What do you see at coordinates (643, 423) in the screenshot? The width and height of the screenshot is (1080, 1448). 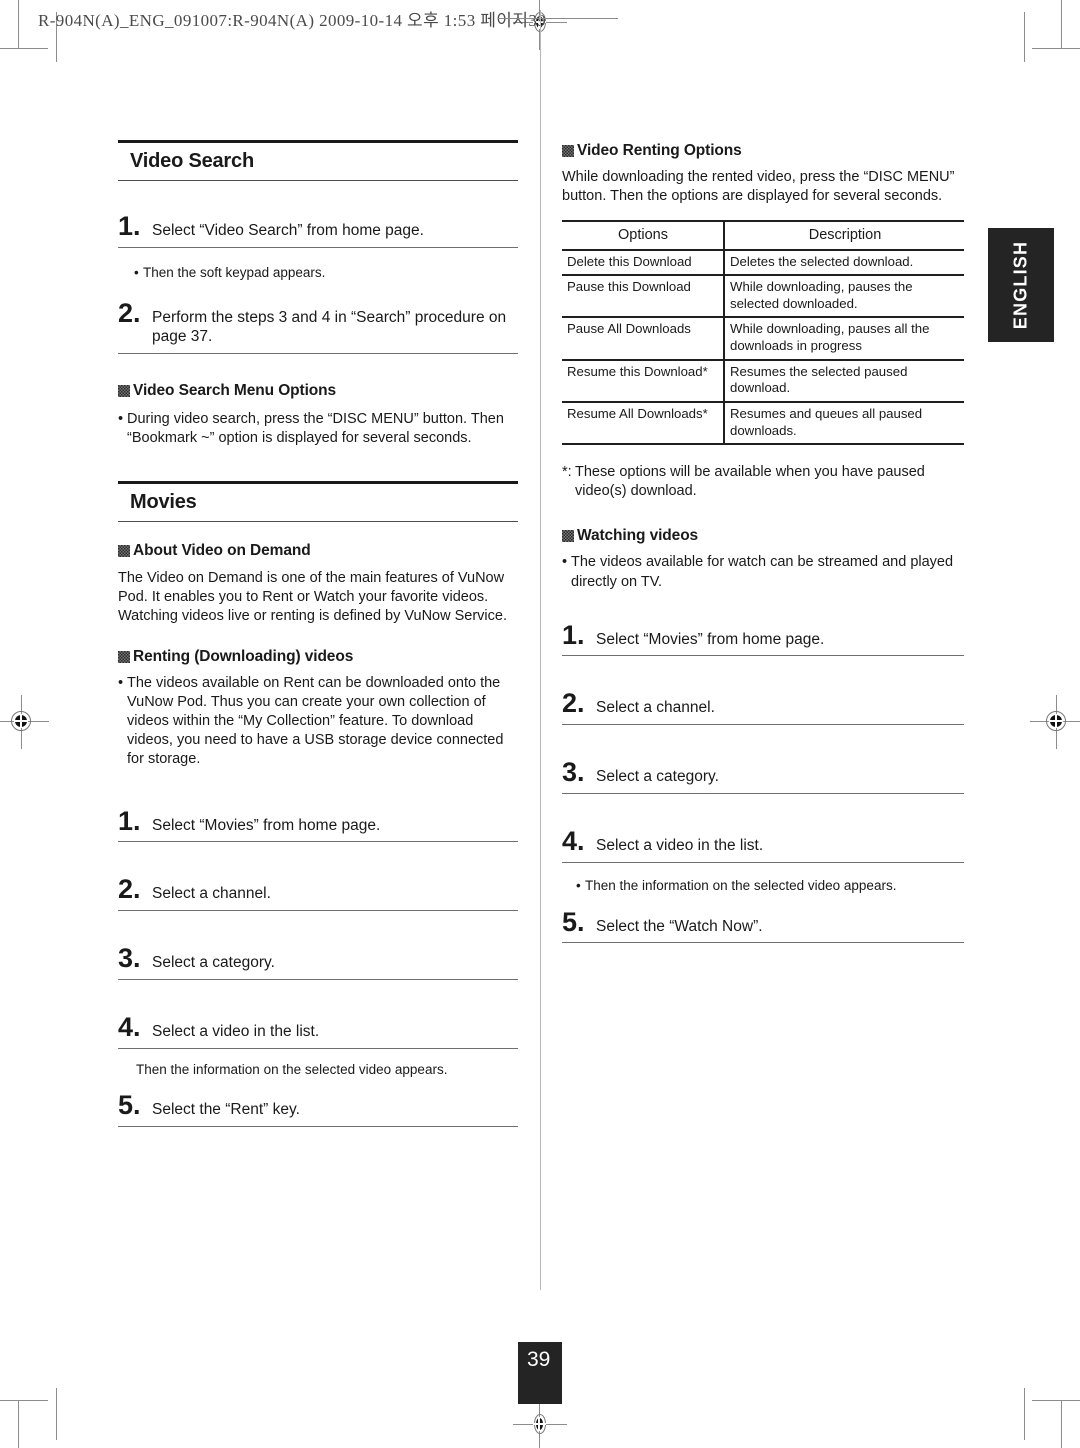 I see `table-cell-option: Resume All Downloads*` at bounding box center [643, 423].